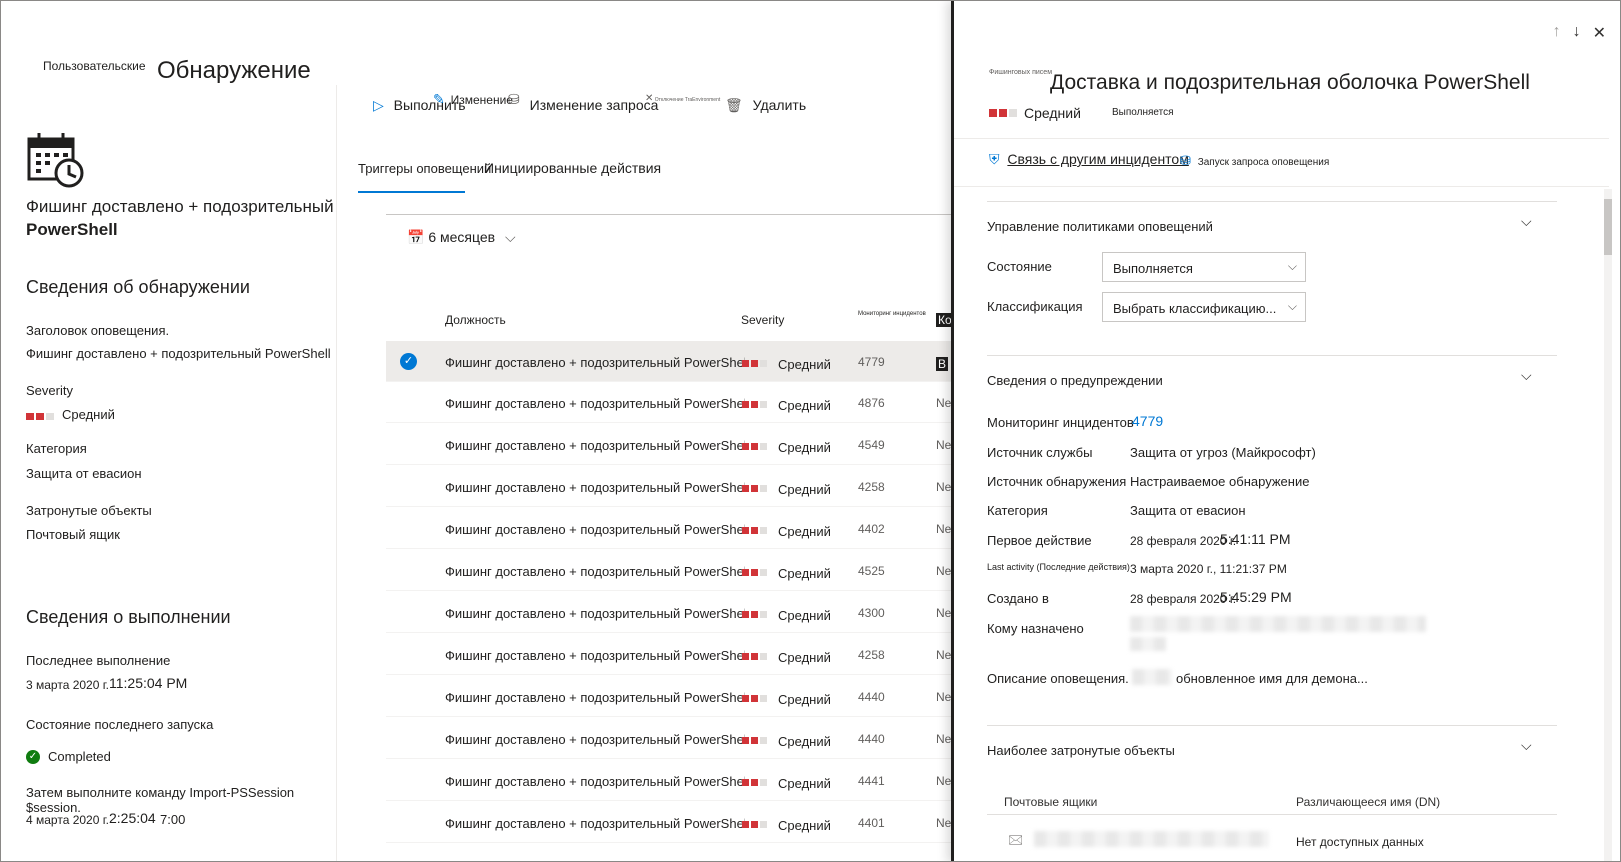 The image size is (1621, 862). I want to click on row-incident: 4441, so click(871, 781).